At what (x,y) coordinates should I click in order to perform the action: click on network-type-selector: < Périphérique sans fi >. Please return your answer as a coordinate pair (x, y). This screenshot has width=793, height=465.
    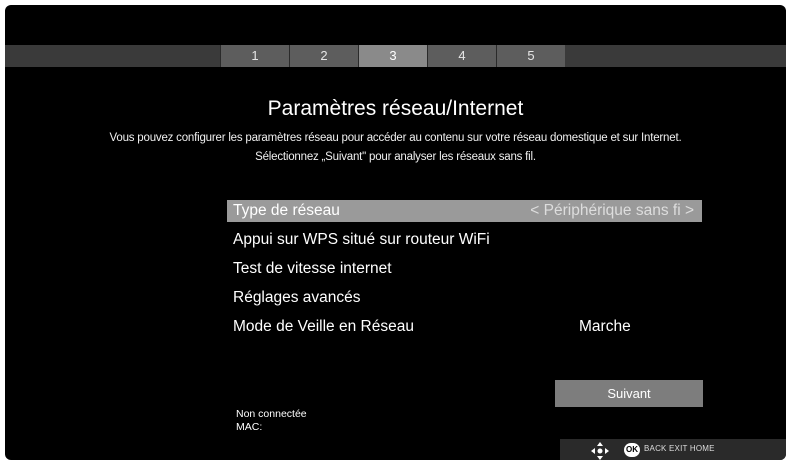
    Looking at the image, I should click on (612, 211).